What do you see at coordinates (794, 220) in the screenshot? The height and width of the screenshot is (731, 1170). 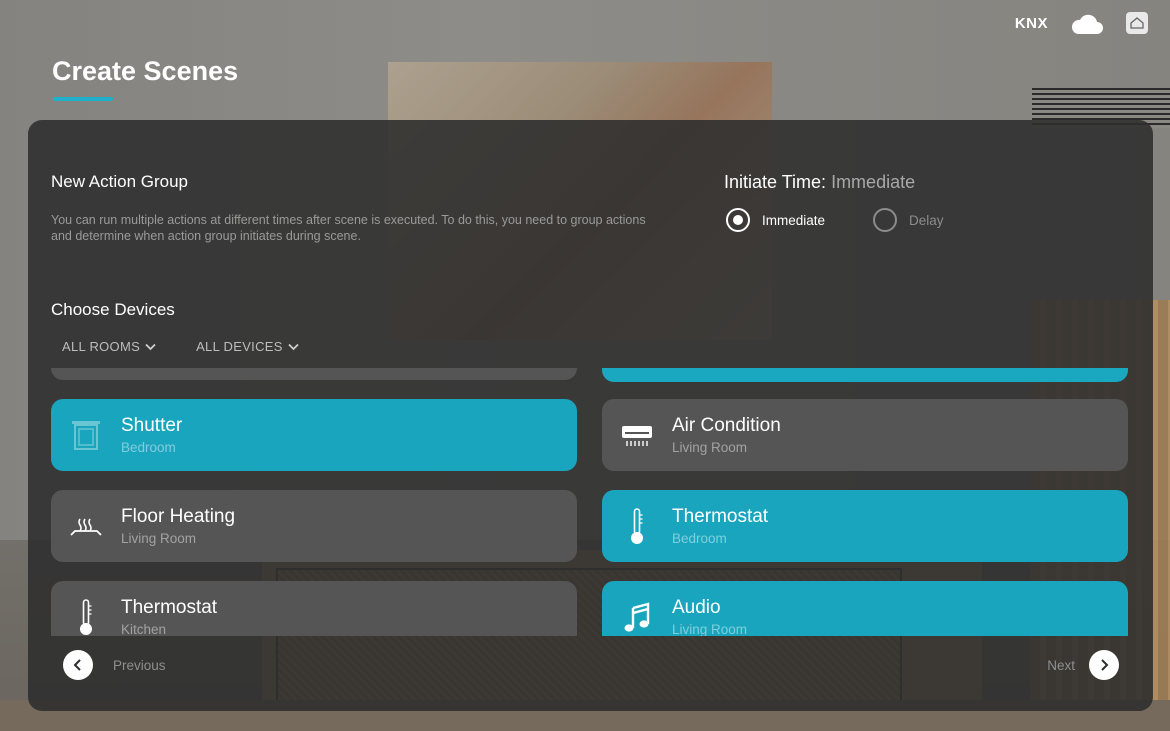 I see `radio-label: Immediate` at bounding box center [794, 220].